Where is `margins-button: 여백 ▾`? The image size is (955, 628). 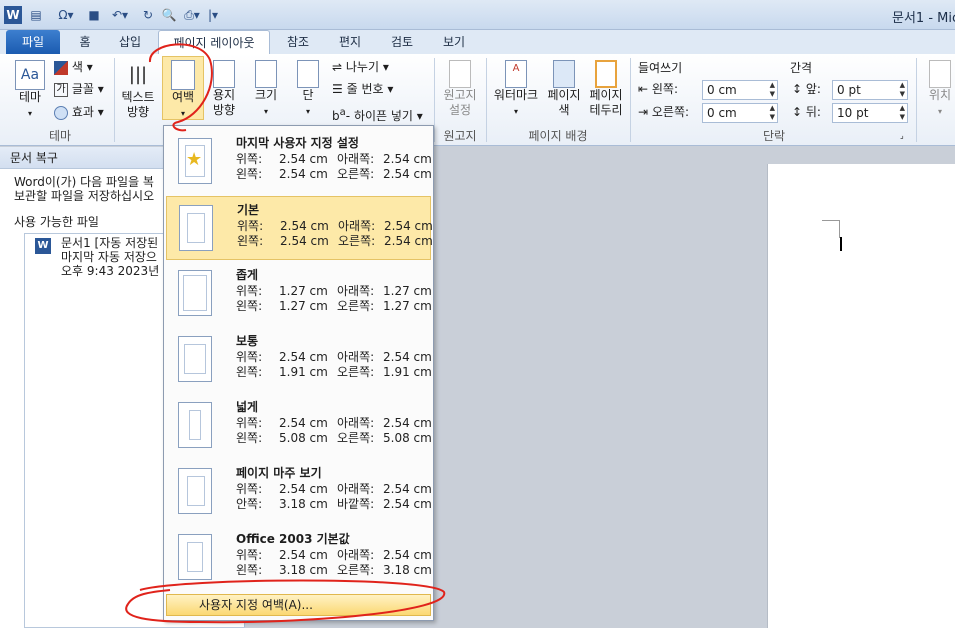
margins-button: 여백 ▾ is located at coordinates (183, 88).